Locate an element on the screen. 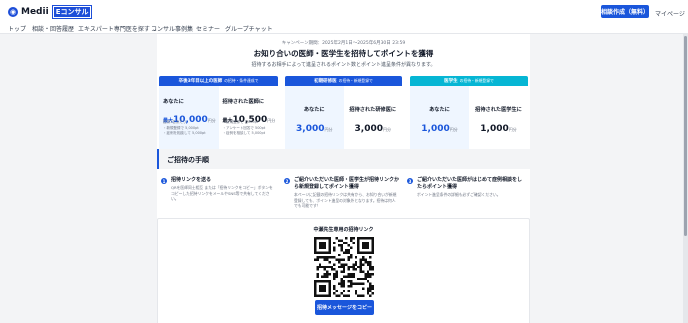 The height and width of the screenshot is (323, 688). top-header: ◉ Medii Eコンサル 相談作成（無料） マイページ is located at coordinates (344, 10).